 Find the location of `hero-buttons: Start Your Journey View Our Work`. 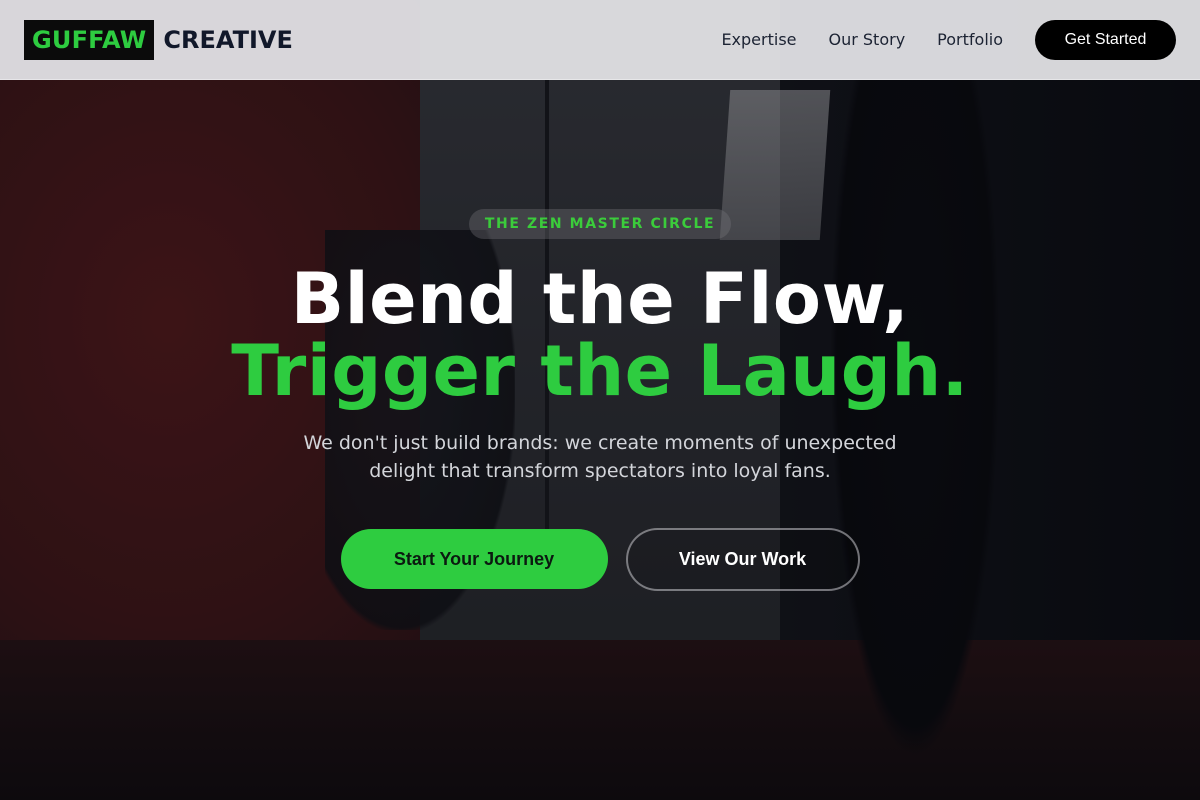

hero-buttons: Start Your Journey View Our Work is located at coordinates (600, 559).